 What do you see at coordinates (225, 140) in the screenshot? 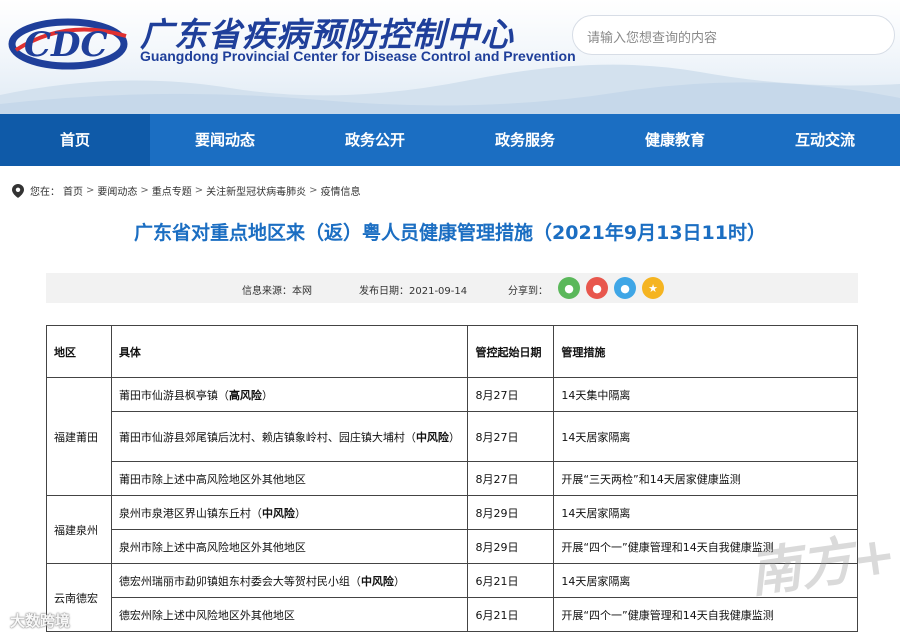
I see `nav-item-1: 要闻动态` at bounding box center [225, 140].